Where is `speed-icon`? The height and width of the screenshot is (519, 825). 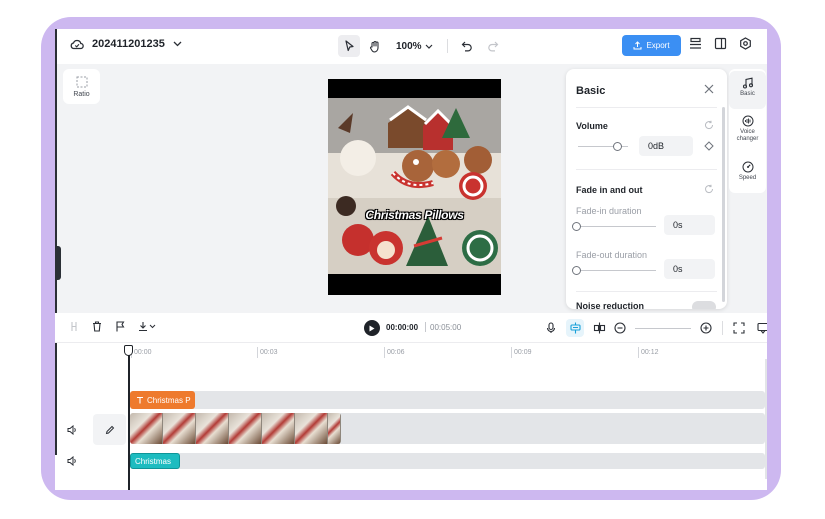
speed-icon is located at coordinates (748, 167).